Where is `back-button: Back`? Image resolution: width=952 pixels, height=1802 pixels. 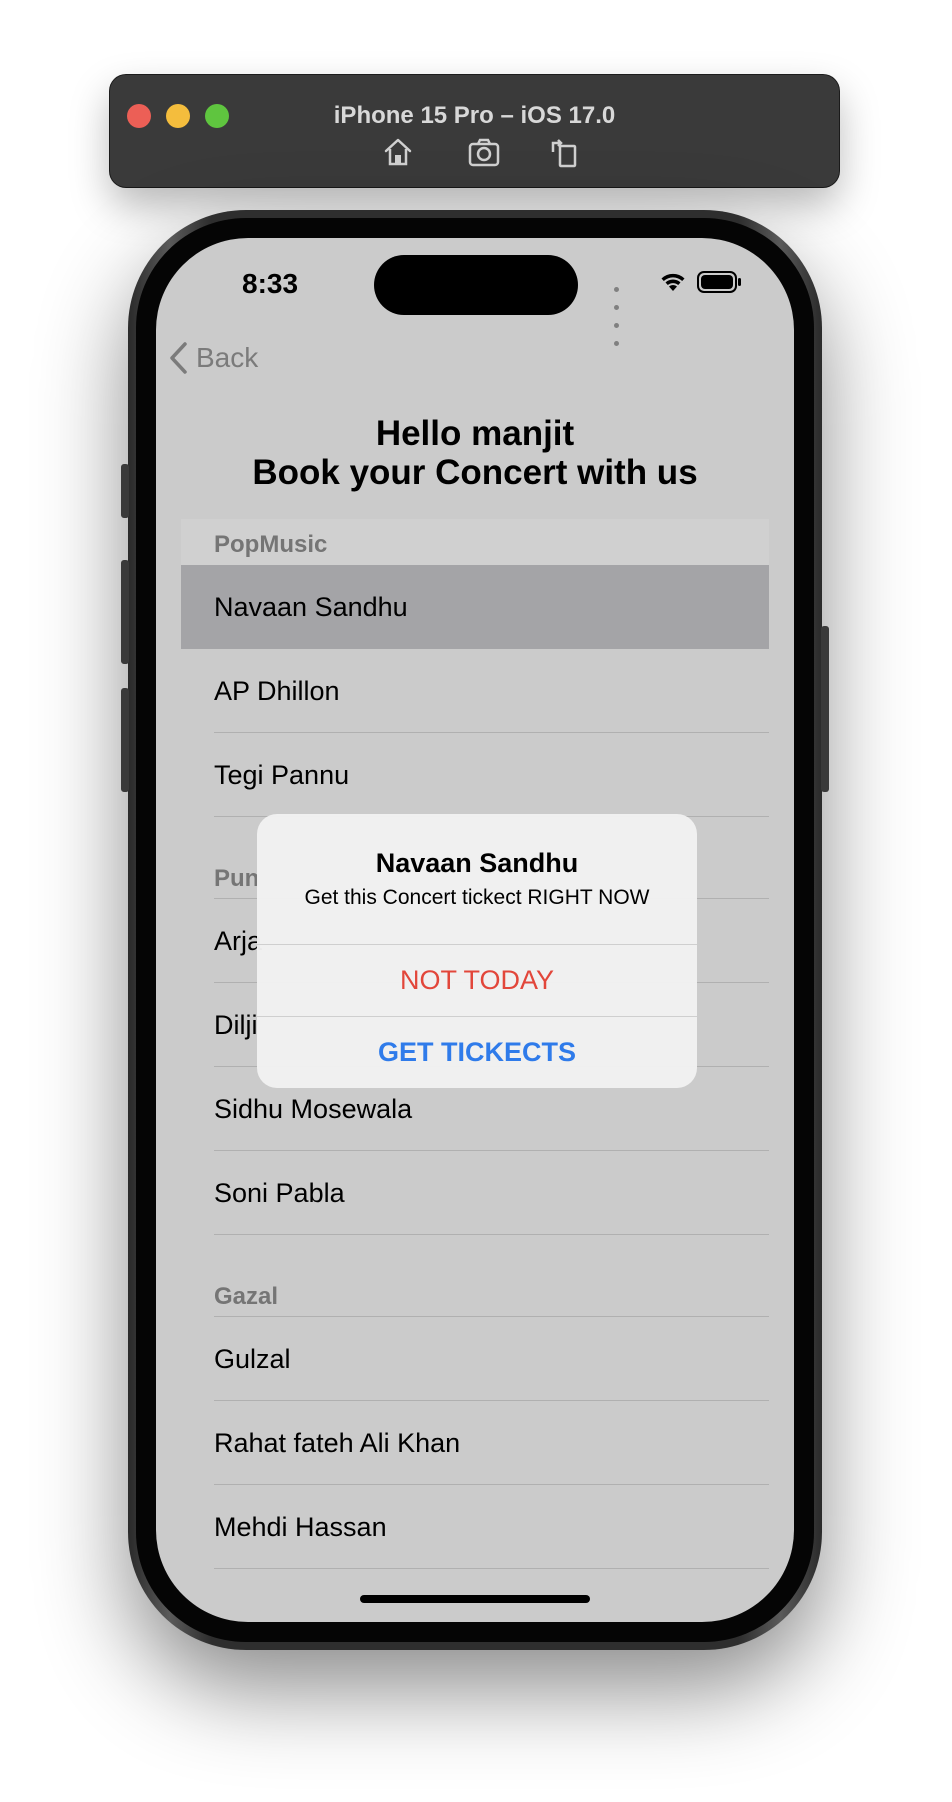 back-button: Back is located at coordinates (213, 358).